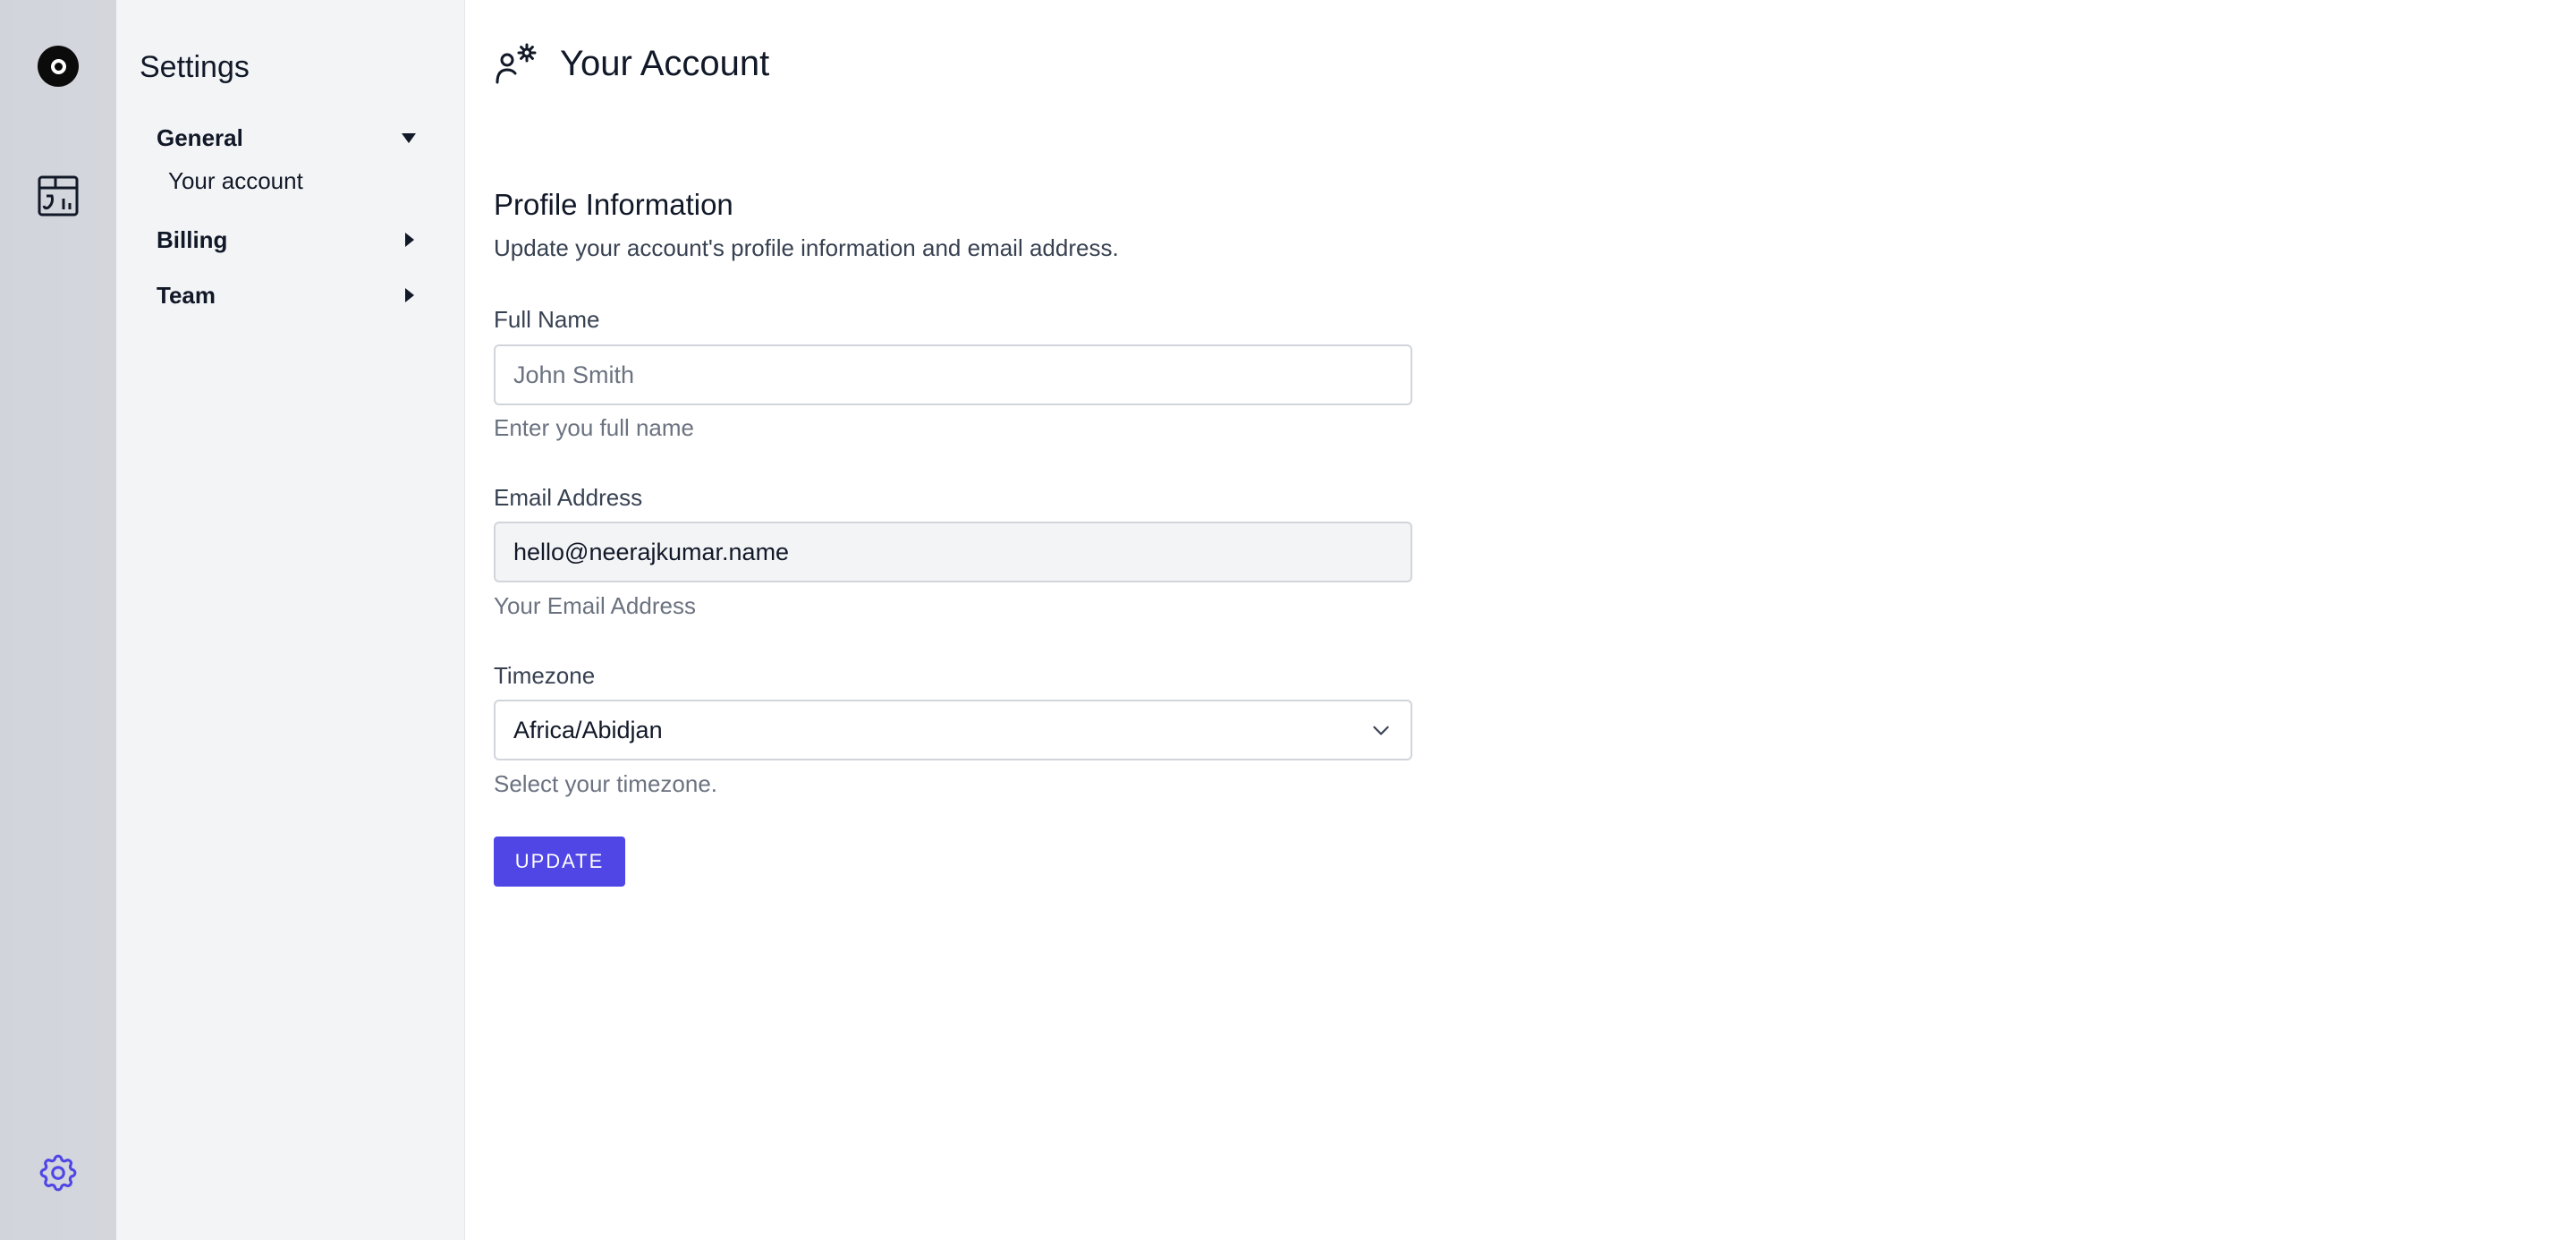 This screenshot has height=1240, width=2576. Describe the element at coordinates (235, 181) in the screenshot. I see `sidebar-item-your-account: Your account` at that location.